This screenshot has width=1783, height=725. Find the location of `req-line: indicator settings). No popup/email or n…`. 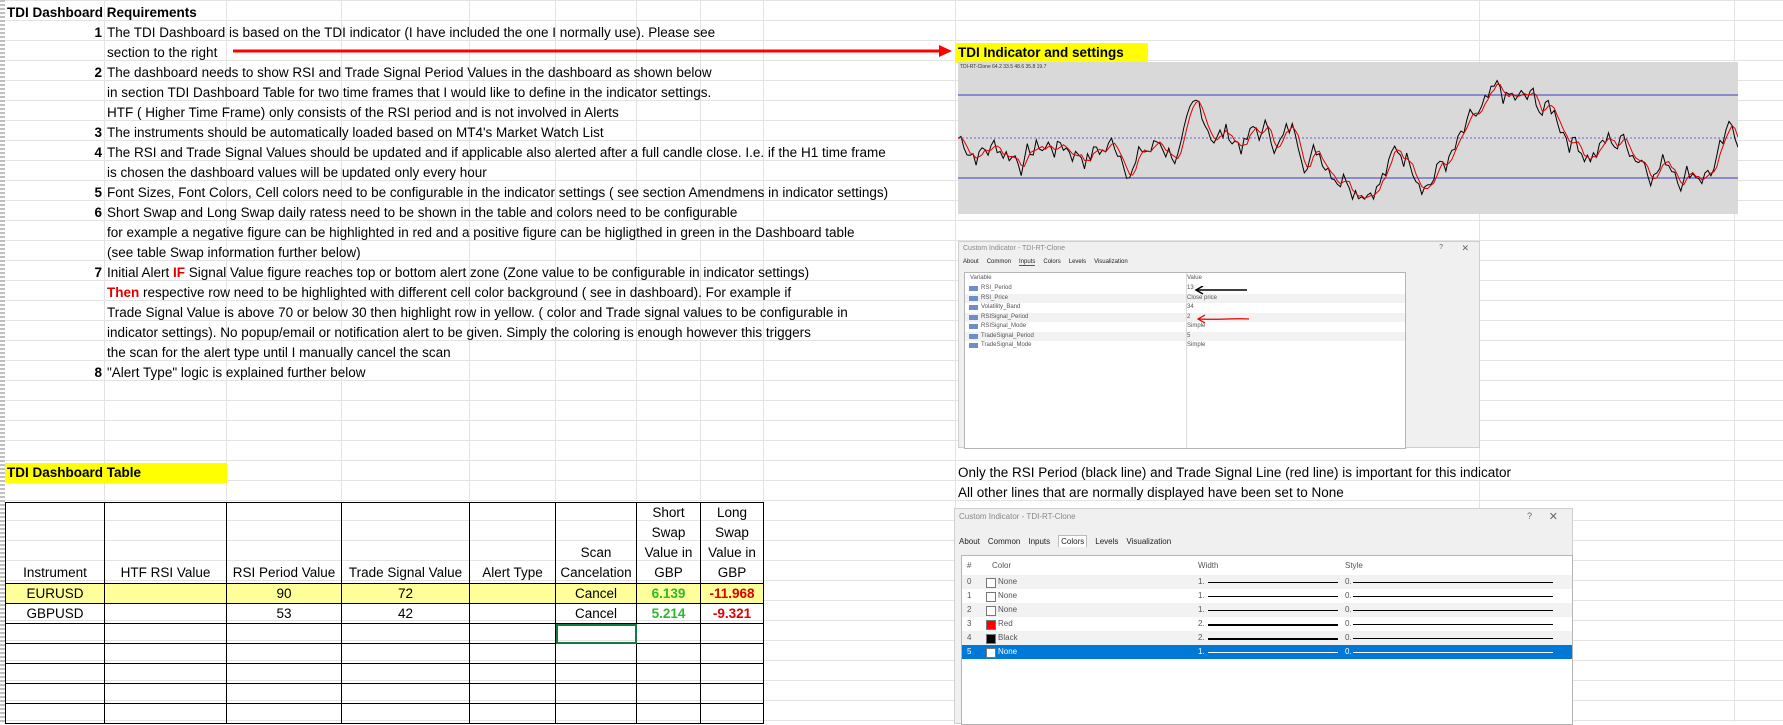

req-line: indicator settings). No popup/email or n… is located at coordinates (459, 333).